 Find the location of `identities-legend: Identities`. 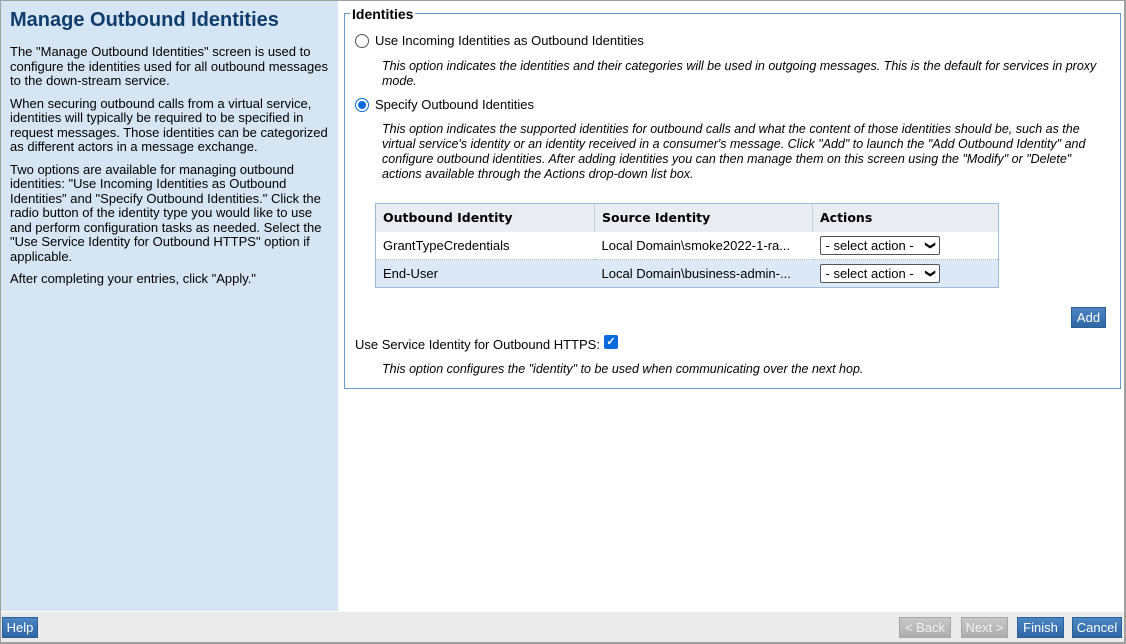

identities-legend: Identities is located at coordinates (383, 14).